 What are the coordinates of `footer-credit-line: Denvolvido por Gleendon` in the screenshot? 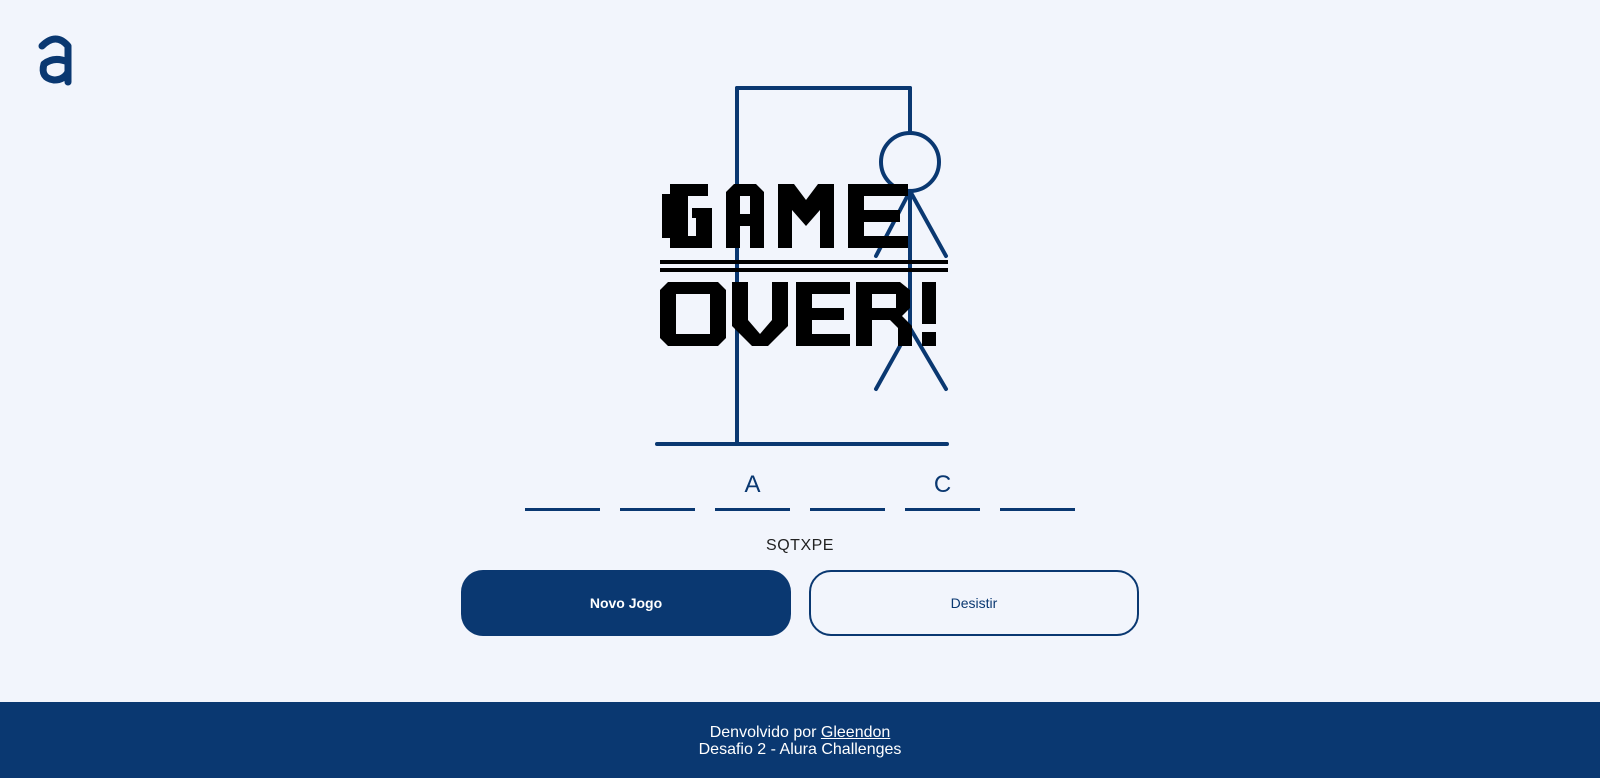 It's located at (800, 732).